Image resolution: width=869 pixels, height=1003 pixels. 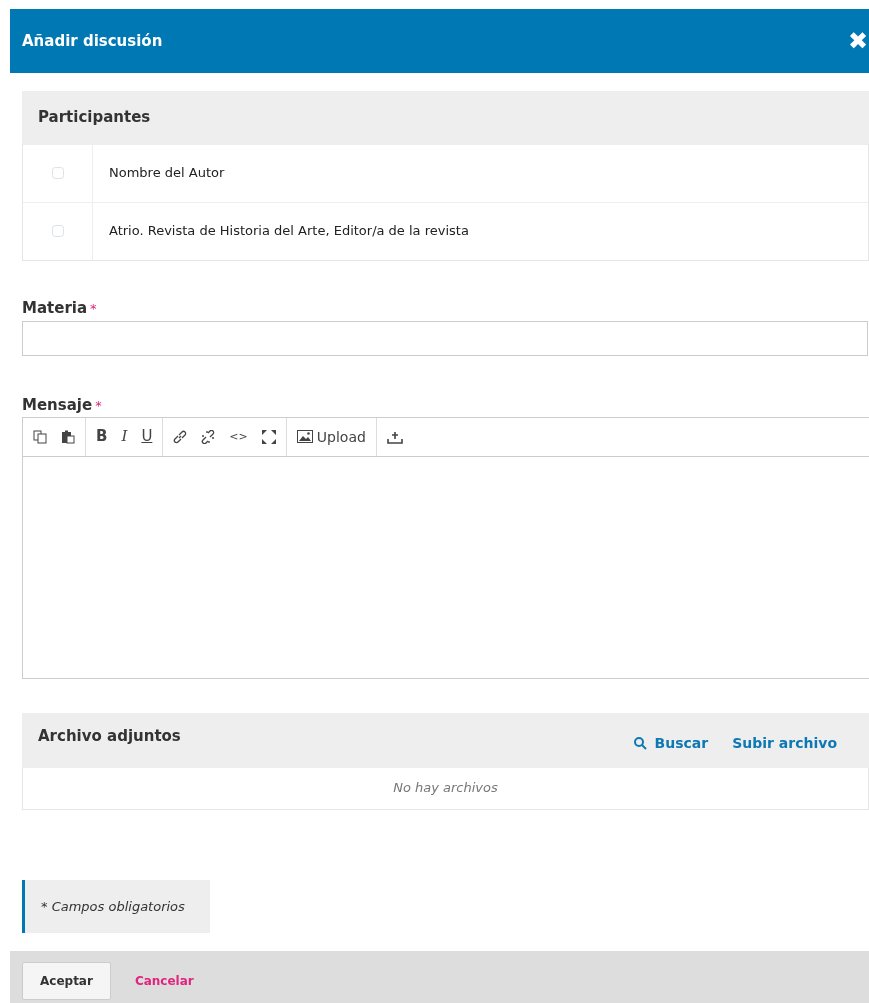 What do you see at coordinates (445, 338) in the screenshot?
I see `subject-field` at bounding box center [445, 338].